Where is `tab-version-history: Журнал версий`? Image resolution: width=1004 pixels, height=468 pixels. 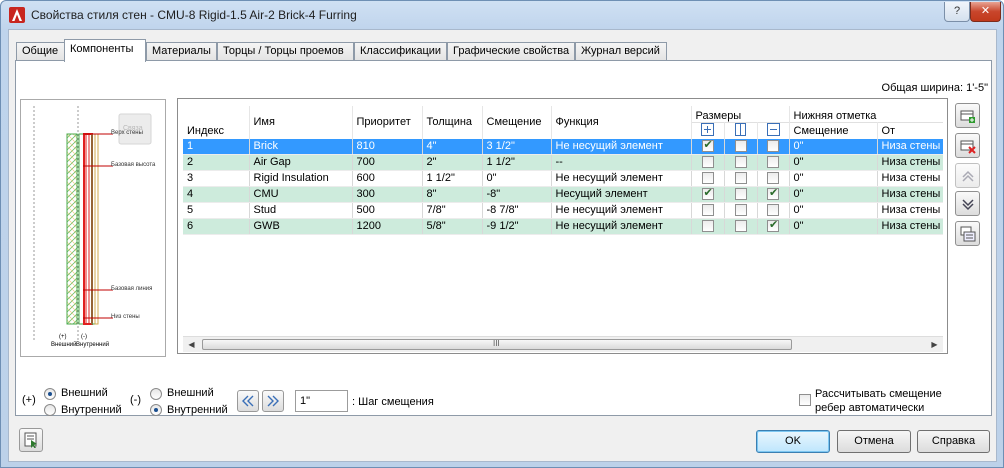 tab-version-history: Журнал версий is located at coordinates (621, 51).